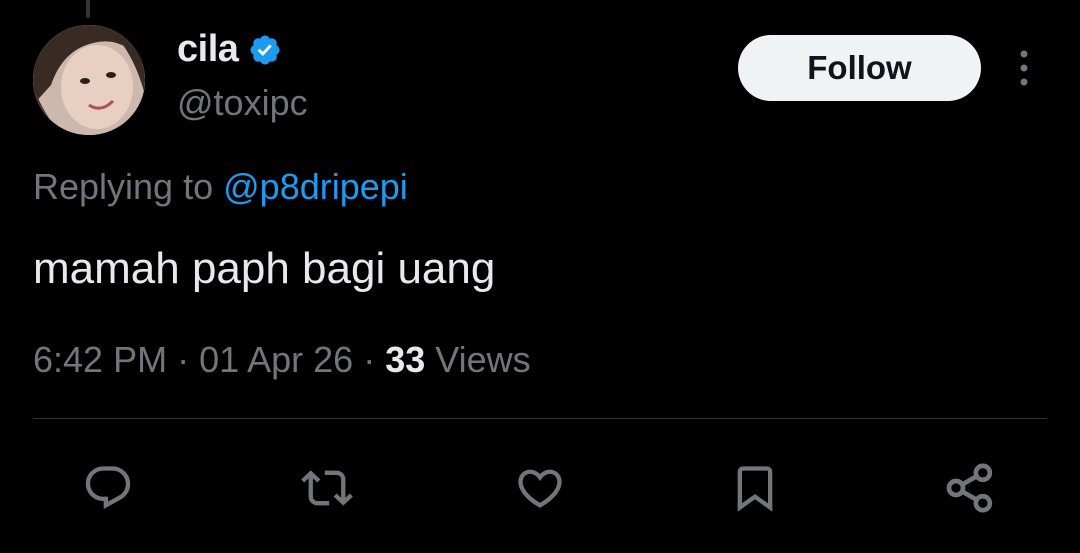 The height and width of the screenshot is (553, 1080). I want to click on action-bar, so click(540, 488).